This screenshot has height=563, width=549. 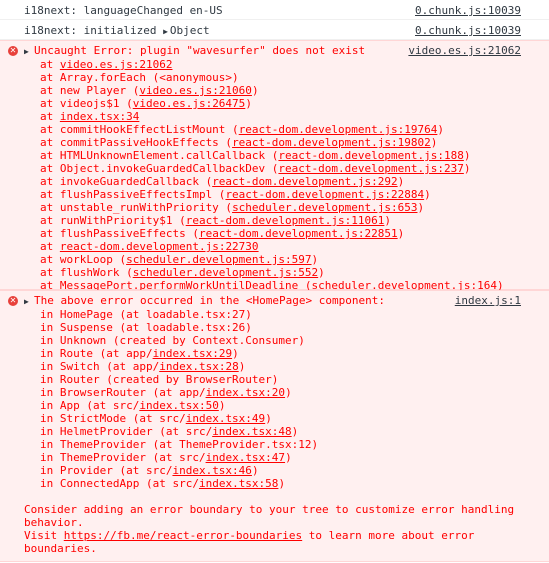 What do you see at coordinates (190, 30) in the screenshot?
I see `object-preview: Object` at bounding box center [190, 30].